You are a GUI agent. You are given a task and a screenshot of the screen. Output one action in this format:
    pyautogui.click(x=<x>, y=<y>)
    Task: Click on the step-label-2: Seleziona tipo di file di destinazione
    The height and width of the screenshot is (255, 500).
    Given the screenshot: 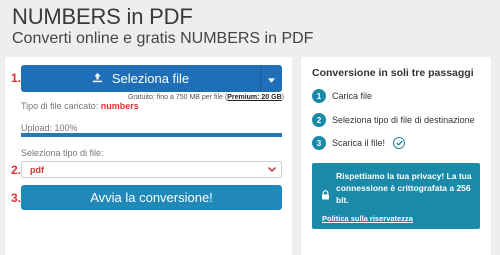 What is the action you would take?
    pyautogui.click(x=403, y=120)
    